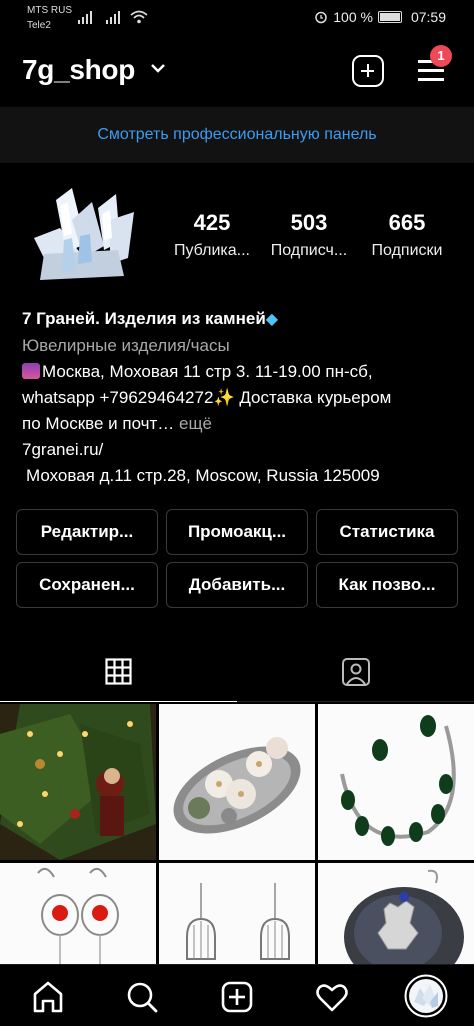 The image size is (474, 1026). What do you see at coordinates (353, 17) in the screenshot?
I see `battery-percent: 100 %` at bounding box center [353, 17].